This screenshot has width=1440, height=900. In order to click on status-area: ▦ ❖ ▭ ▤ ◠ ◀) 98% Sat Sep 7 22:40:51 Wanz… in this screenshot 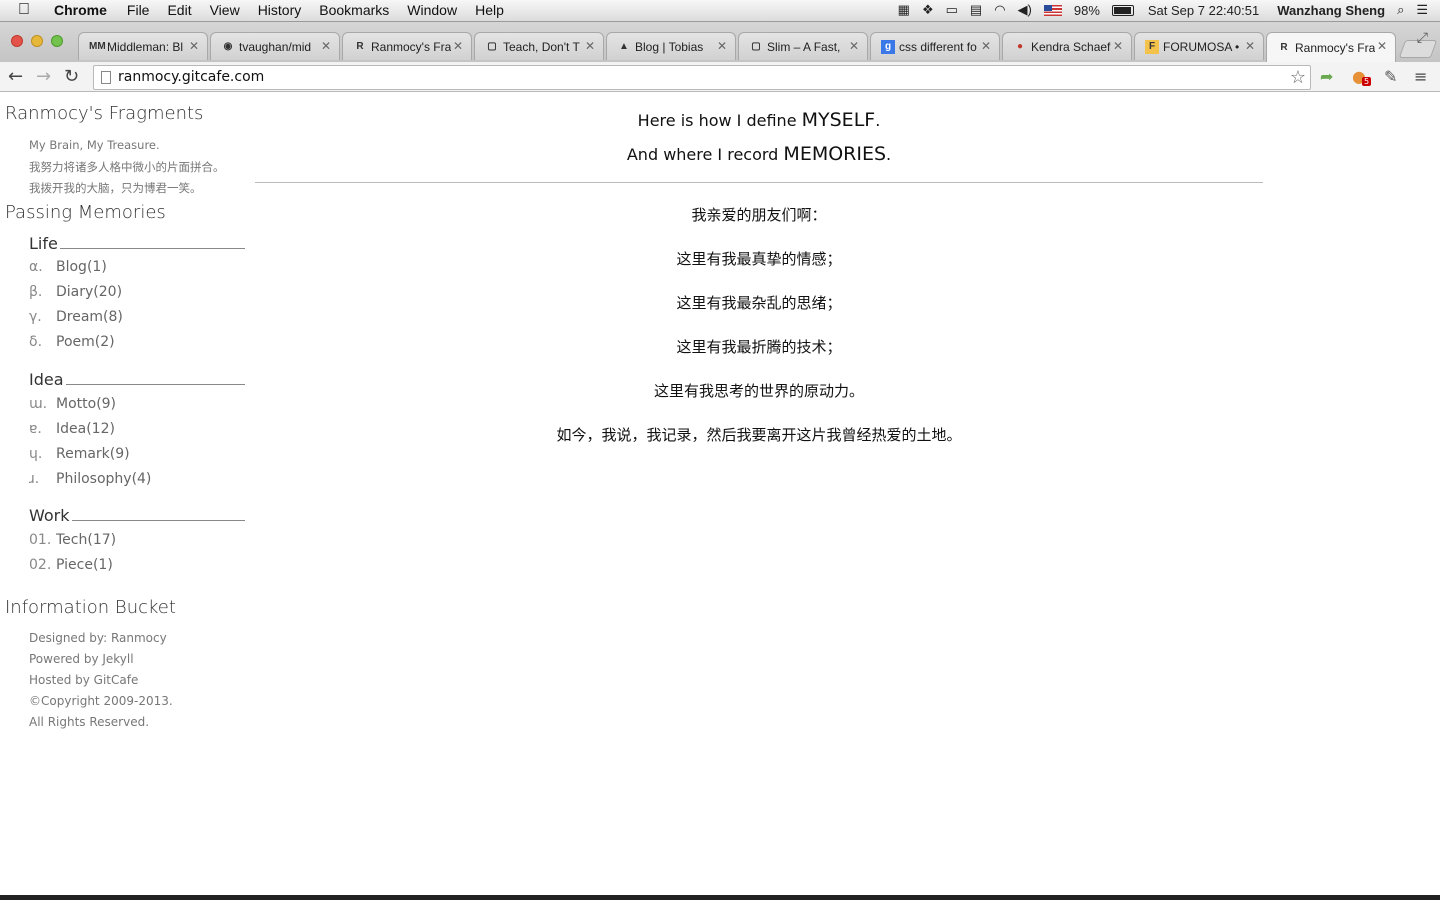, I will do `click(1157, 10)`.